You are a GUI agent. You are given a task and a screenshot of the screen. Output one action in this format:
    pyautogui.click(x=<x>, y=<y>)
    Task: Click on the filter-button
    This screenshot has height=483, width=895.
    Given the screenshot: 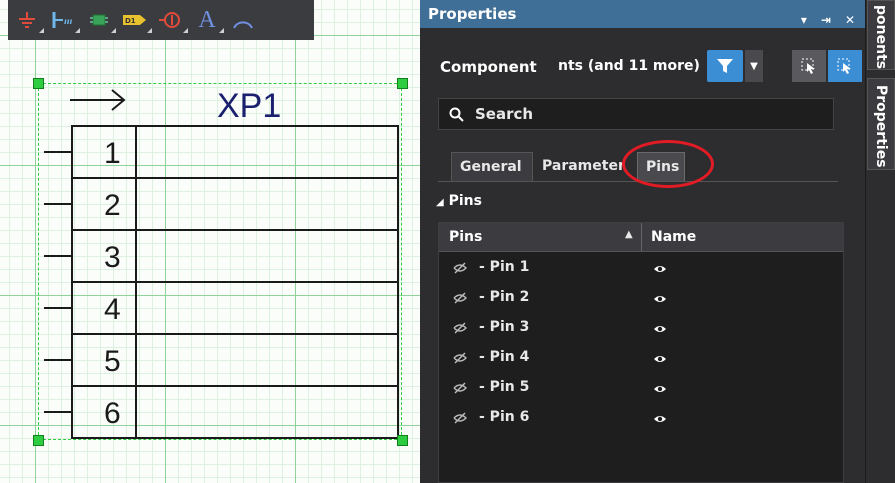 What is the action you would take?
    pyautogui.click(x=725, y=66)
    